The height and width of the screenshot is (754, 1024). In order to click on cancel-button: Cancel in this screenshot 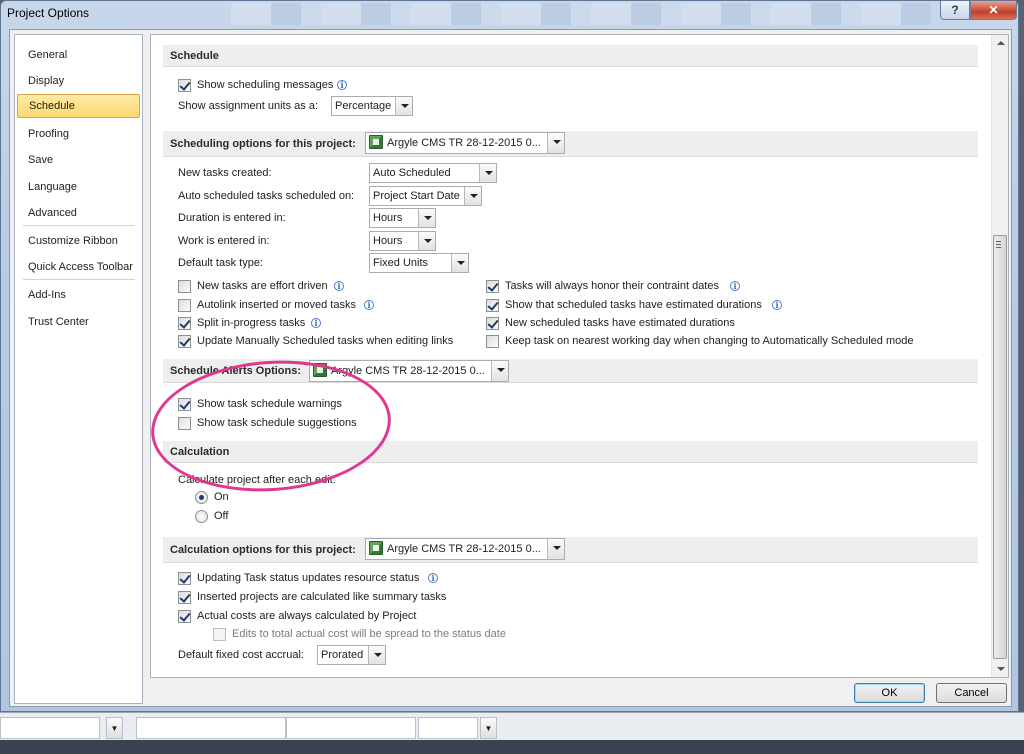, I will do `click(971, 693)`.